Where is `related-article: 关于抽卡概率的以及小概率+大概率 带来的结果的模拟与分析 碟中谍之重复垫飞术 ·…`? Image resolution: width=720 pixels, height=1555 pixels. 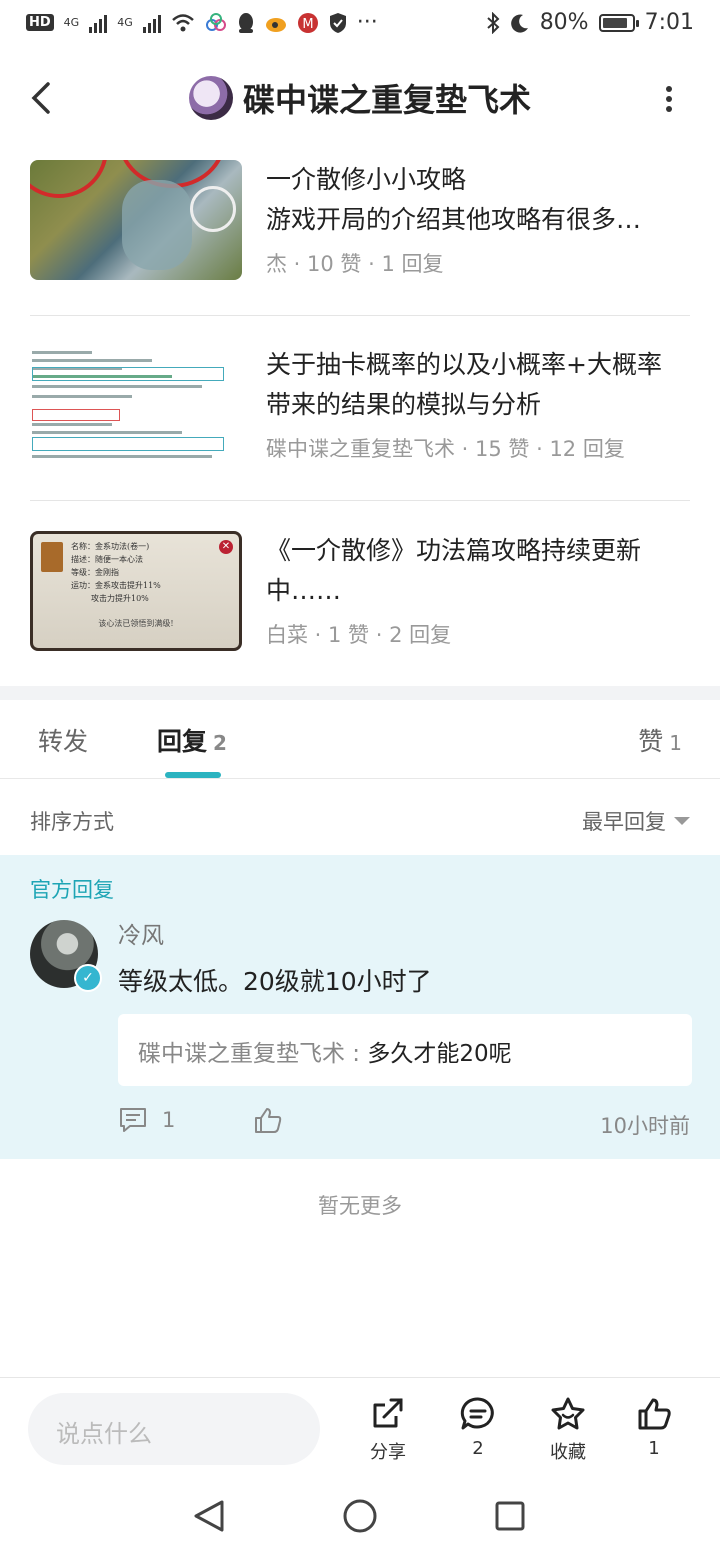 related-article: 关于抽卡概率的以及小概率+大概率 带来的结果的模拟与分析 碟中谍之重复垫飞术 ·… is located at coordinates (360, 405).